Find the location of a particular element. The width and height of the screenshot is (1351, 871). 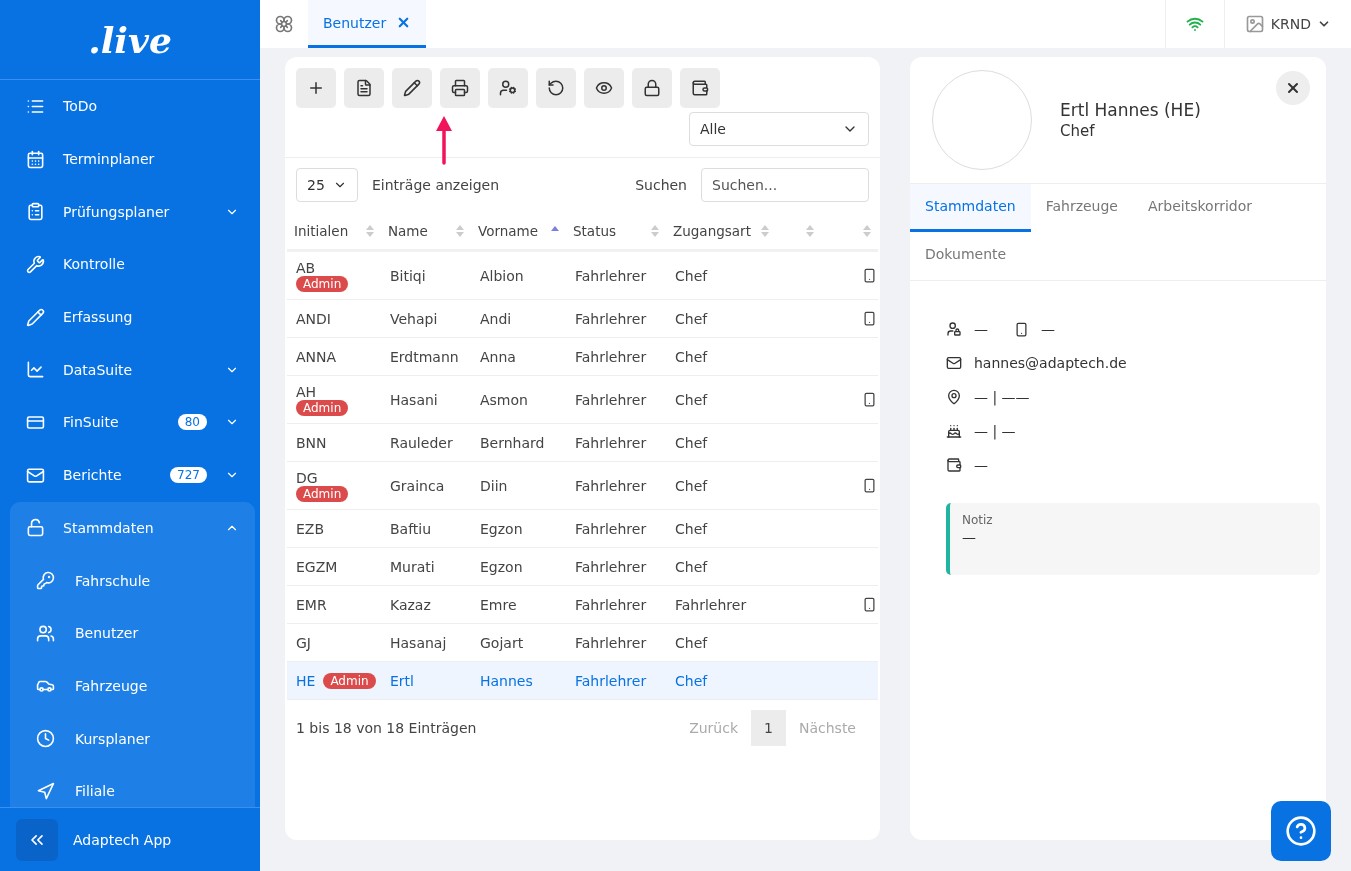

document-icon is located at coordinates (364, 88).